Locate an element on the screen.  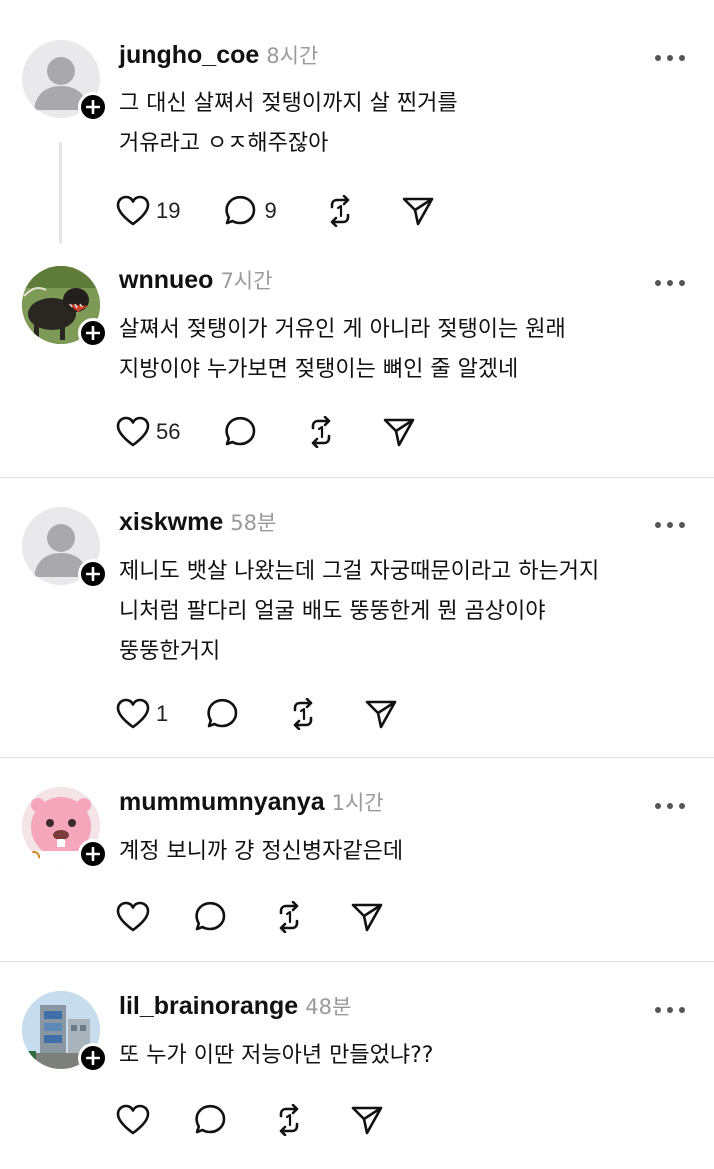
like-button: 19 is located at coordinates (148, 211).